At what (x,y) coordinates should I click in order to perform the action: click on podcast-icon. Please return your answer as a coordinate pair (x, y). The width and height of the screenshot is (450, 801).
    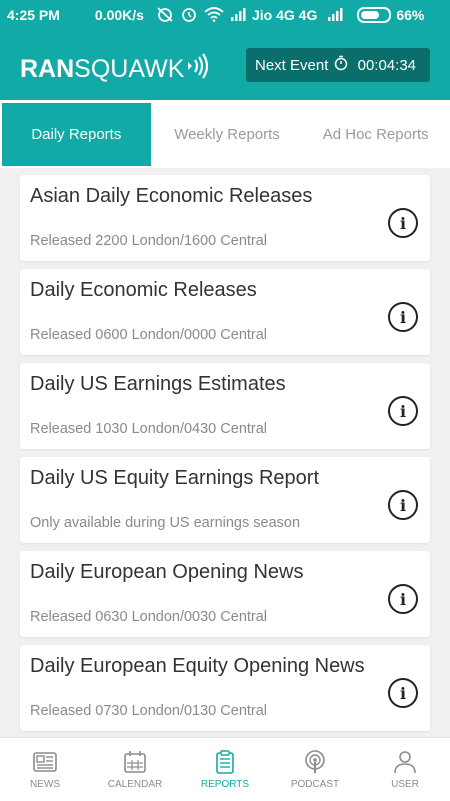
    Looking at the image, I should click on (315, 761).